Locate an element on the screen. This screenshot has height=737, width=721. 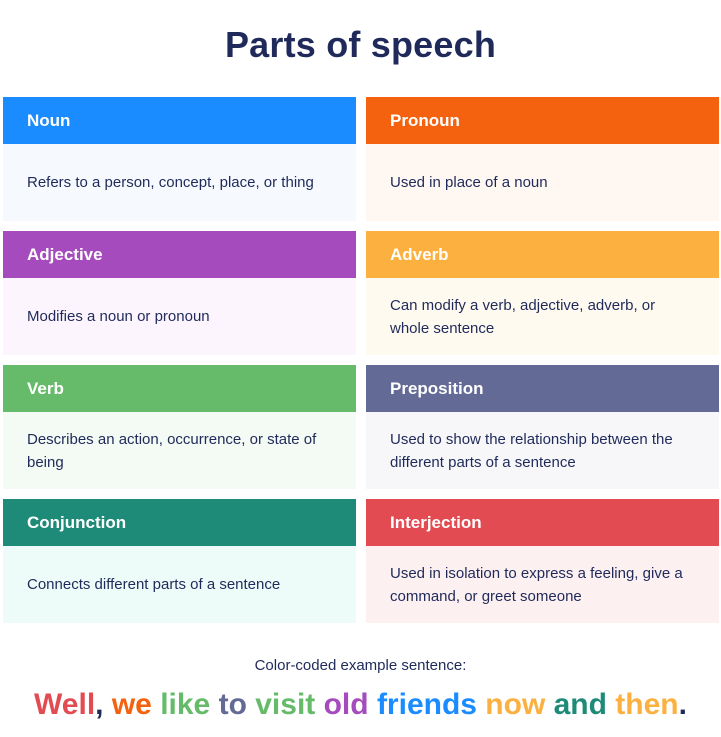
sentence-word: we is located at coordinates (136, 704).